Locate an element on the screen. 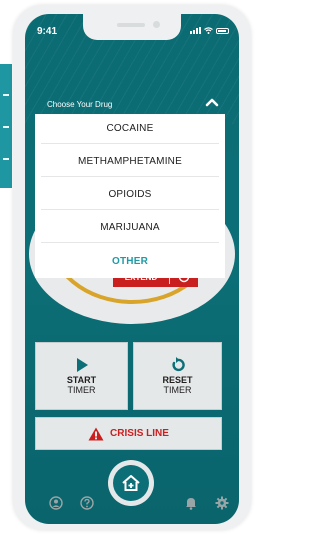 This screenshot has height=537, width=320. drug-option-methamphetamine: METHAMPHETAMINE is located at coordinates (130, 162).